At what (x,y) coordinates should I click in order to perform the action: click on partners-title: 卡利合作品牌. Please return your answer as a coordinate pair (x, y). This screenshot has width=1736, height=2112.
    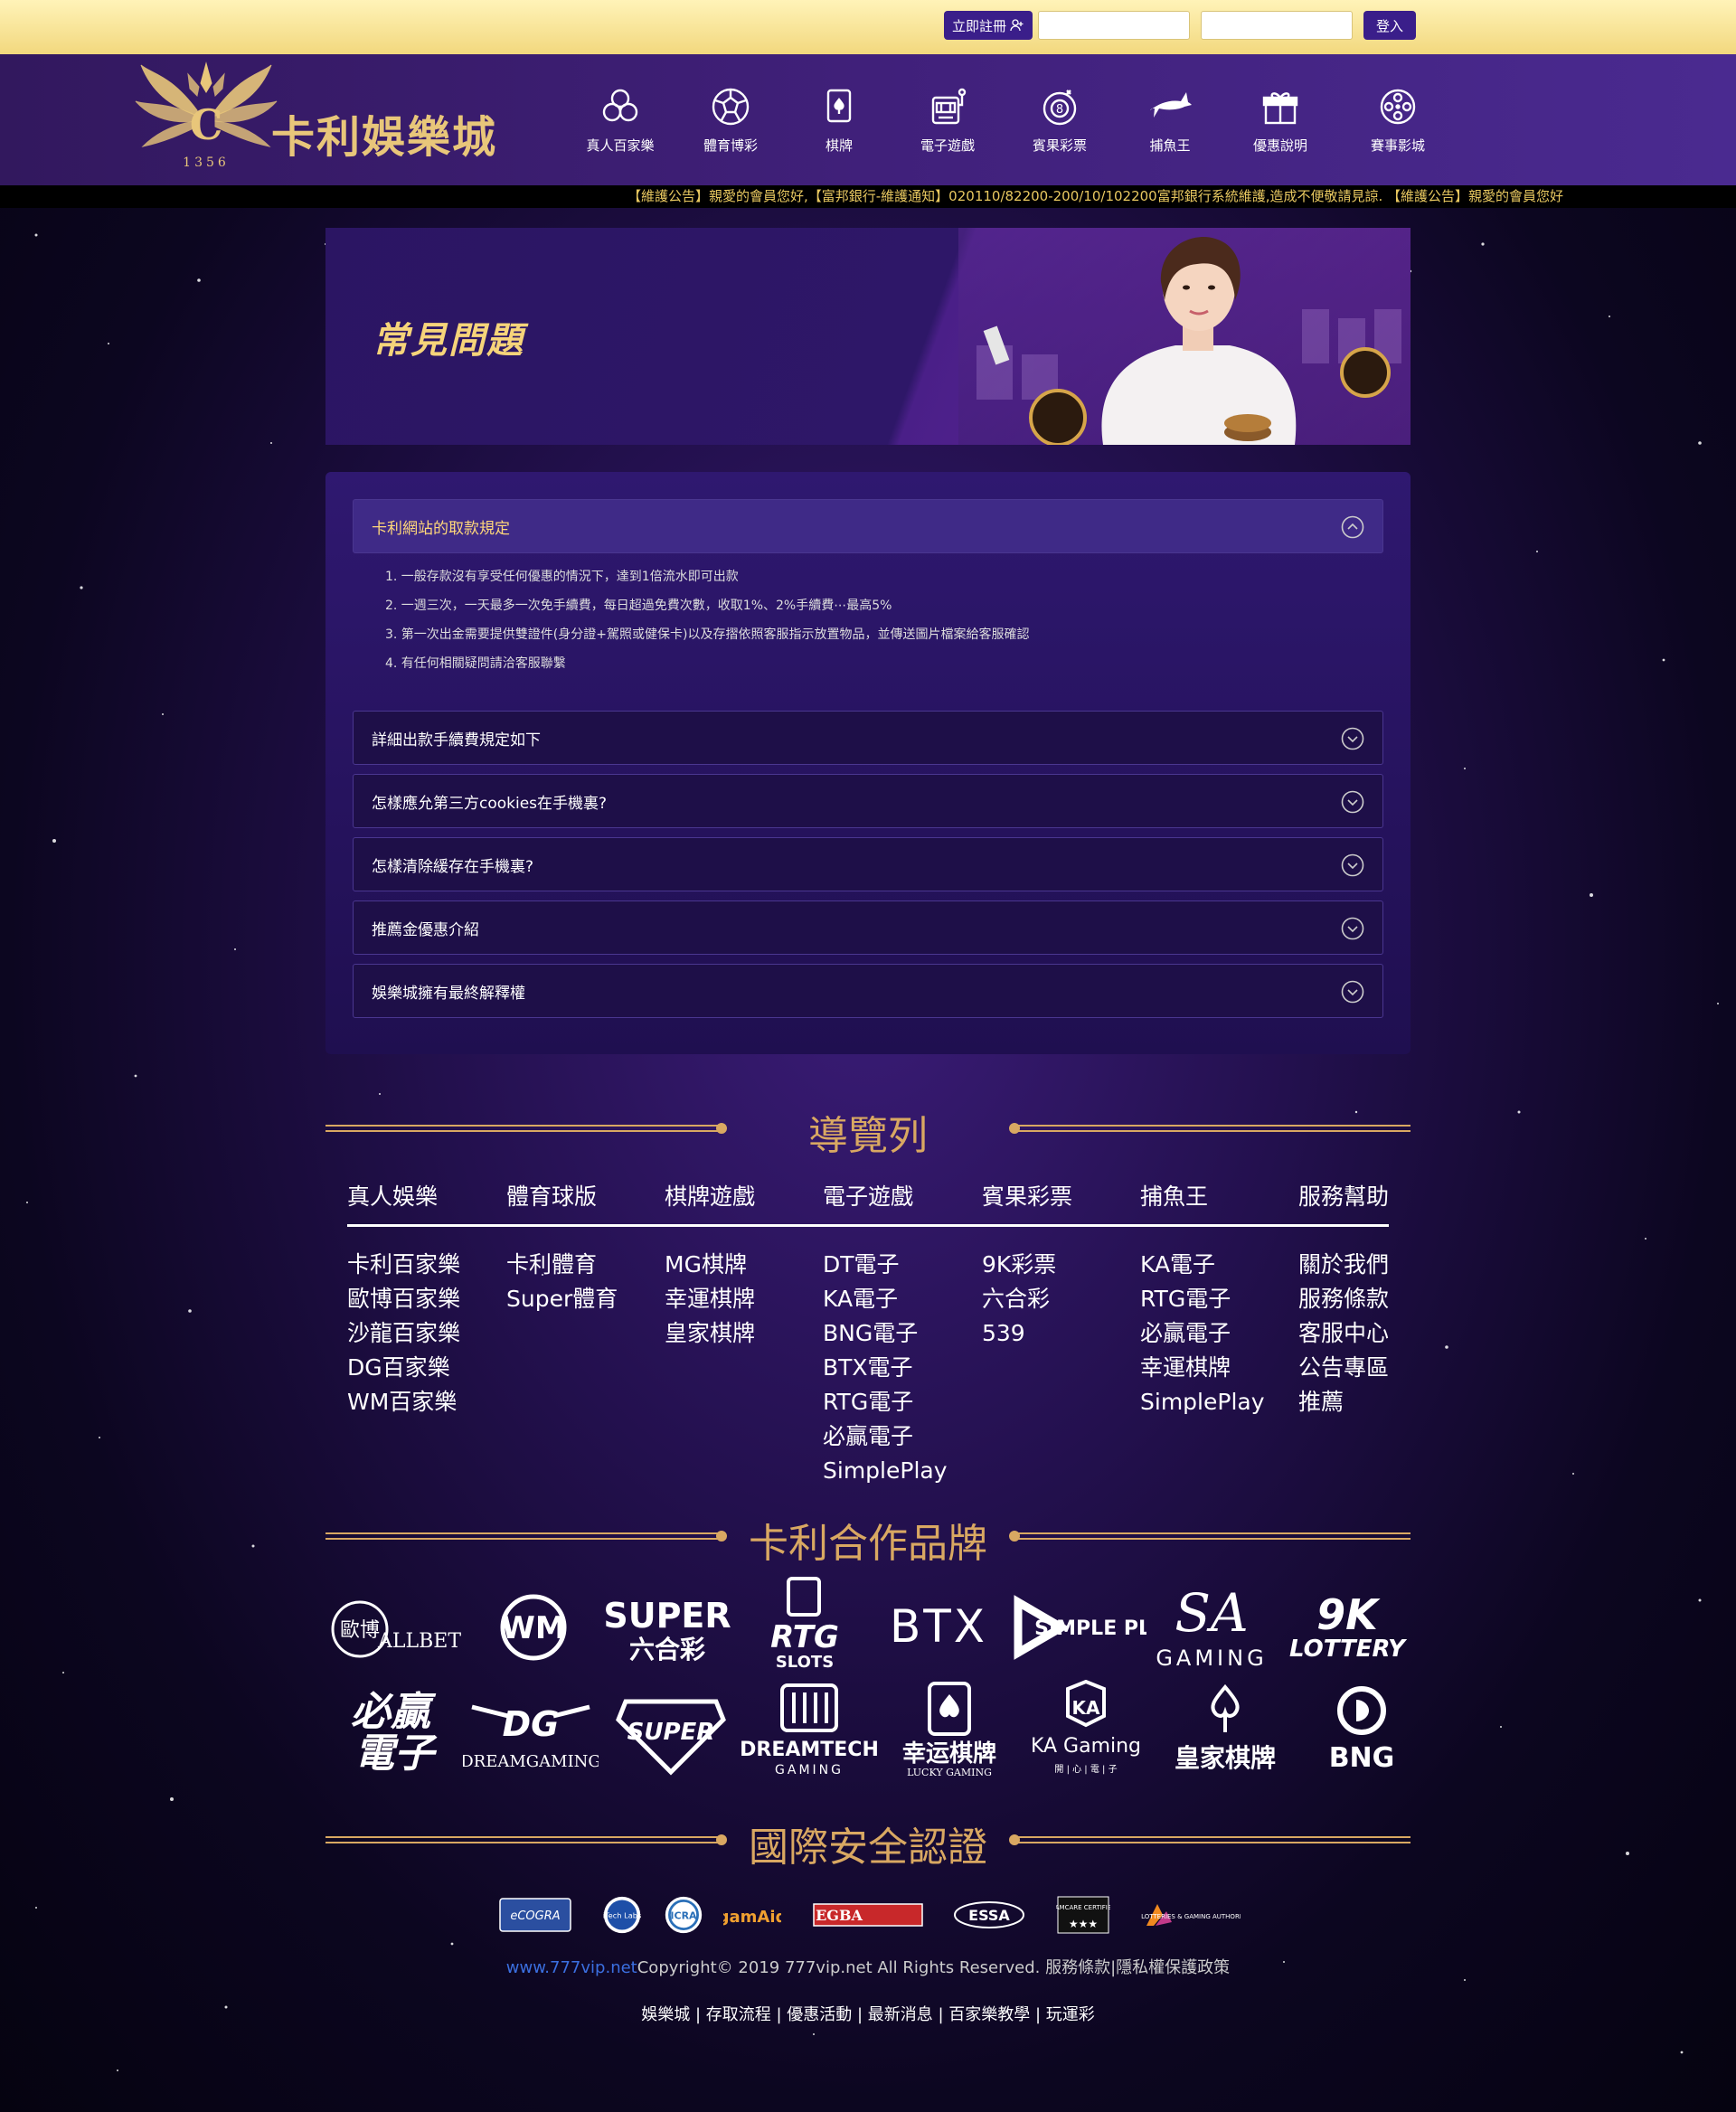
    Looking at the image, I should click on (868, 1544).